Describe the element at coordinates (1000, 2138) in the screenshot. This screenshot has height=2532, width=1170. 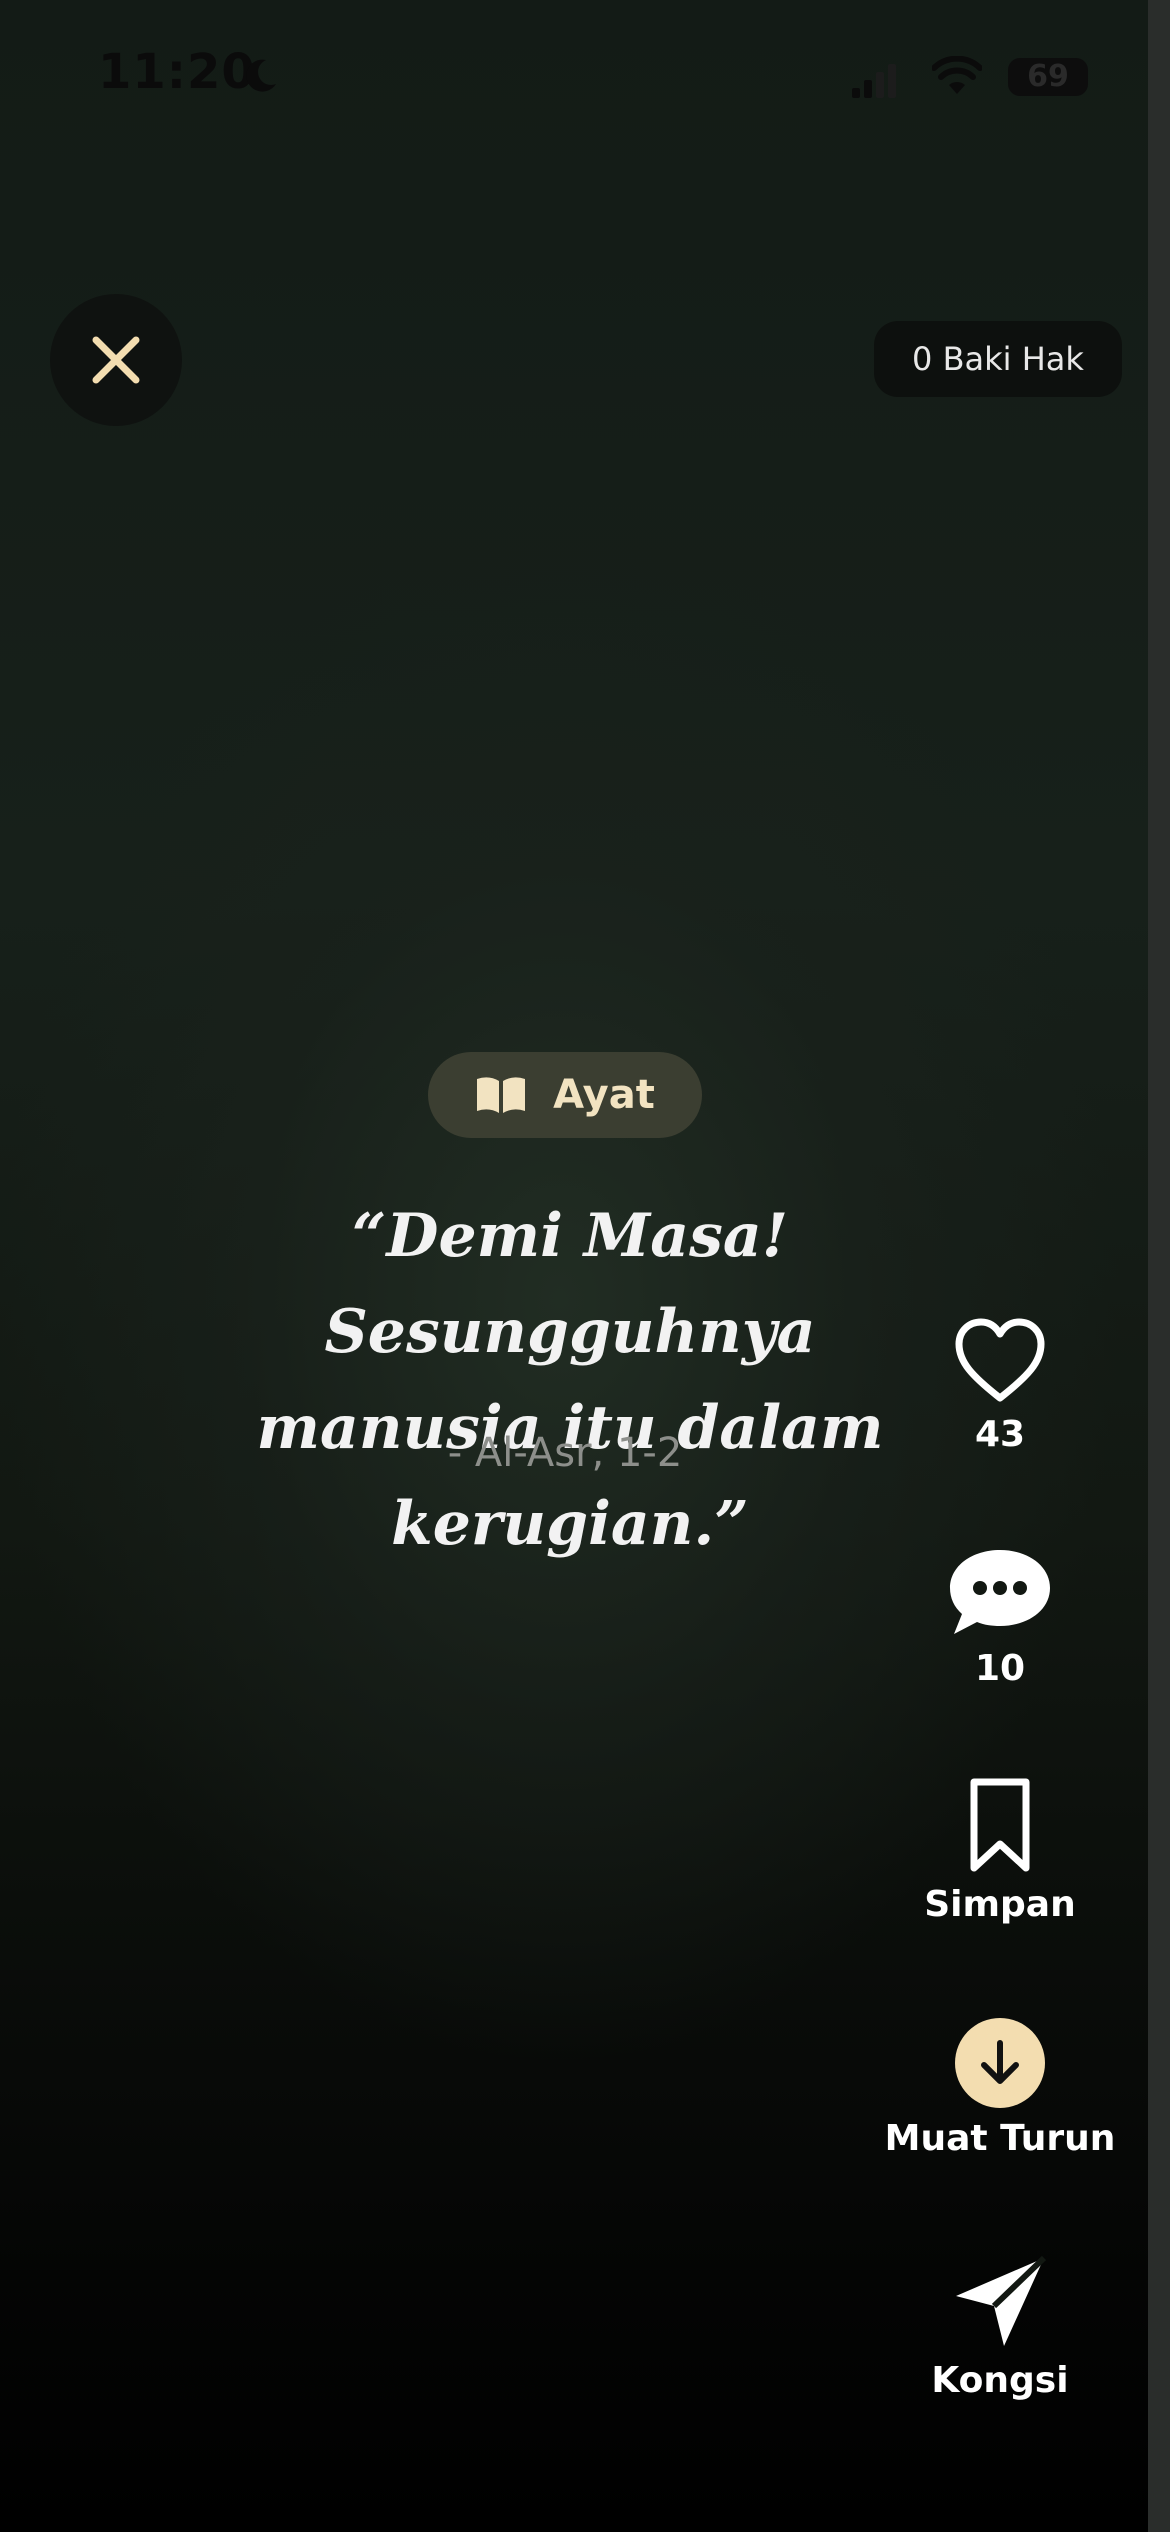
I see `download-label: Muat Turun` at that location.